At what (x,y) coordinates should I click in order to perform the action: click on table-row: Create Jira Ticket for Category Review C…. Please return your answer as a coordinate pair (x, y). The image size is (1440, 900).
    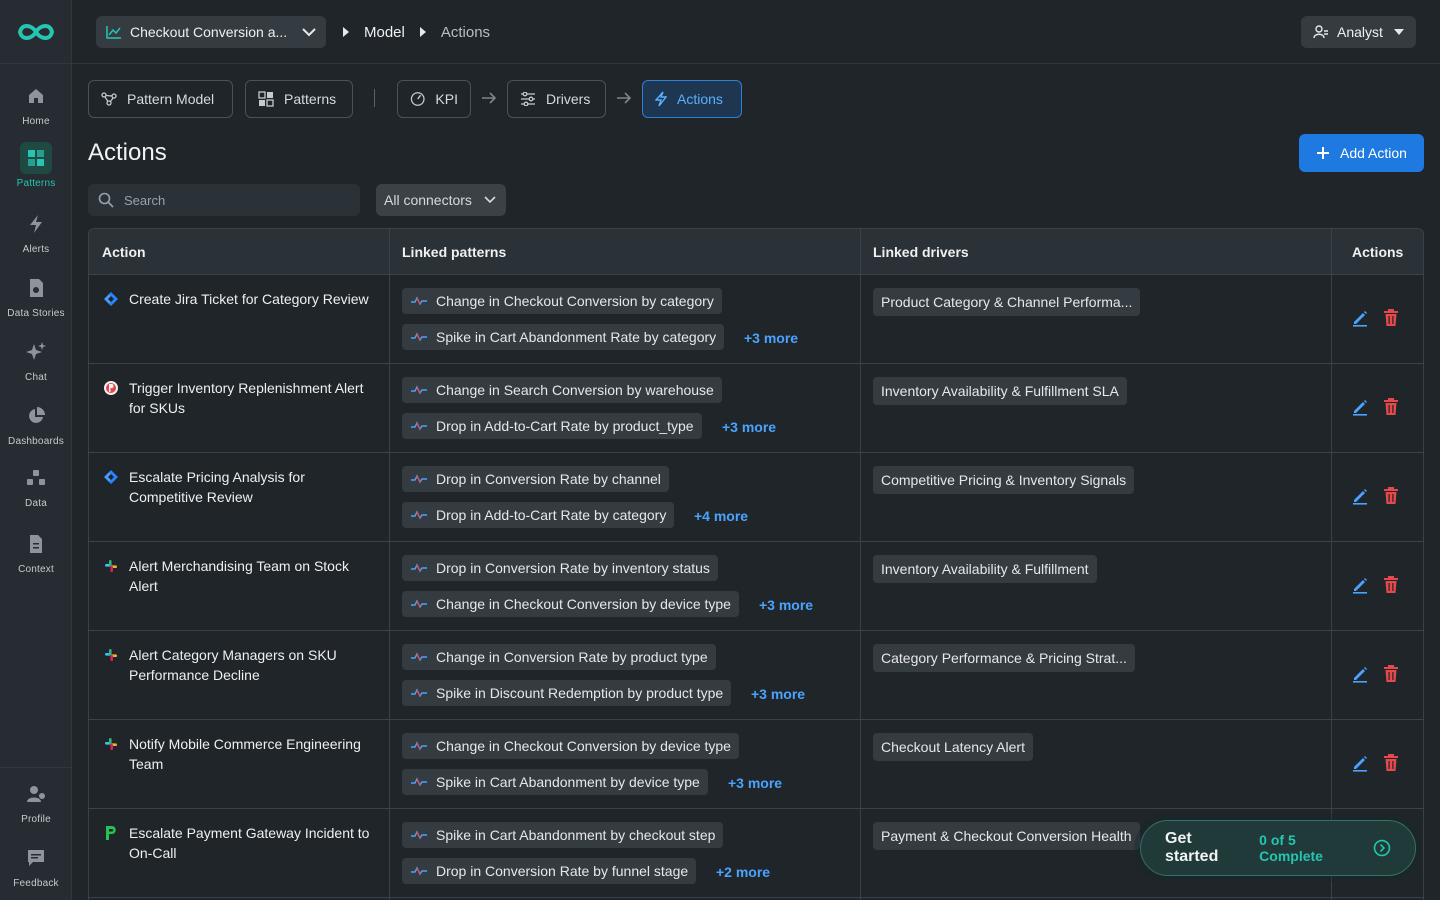
    Looking at the image, I should click on (756, 319).